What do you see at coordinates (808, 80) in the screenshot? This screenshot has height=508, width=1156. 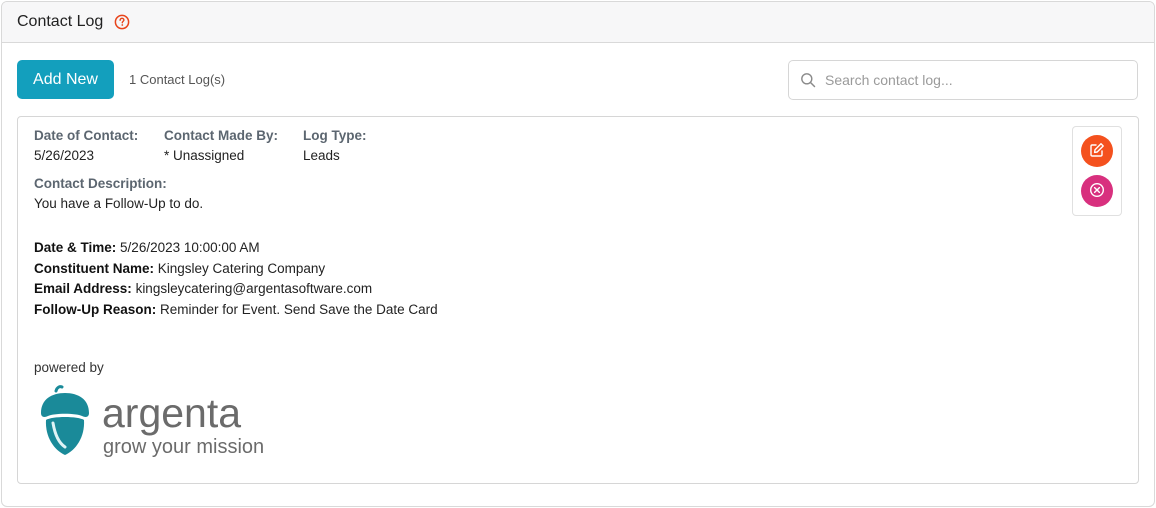 I see `search-icon` at bounding box center [808, 80].